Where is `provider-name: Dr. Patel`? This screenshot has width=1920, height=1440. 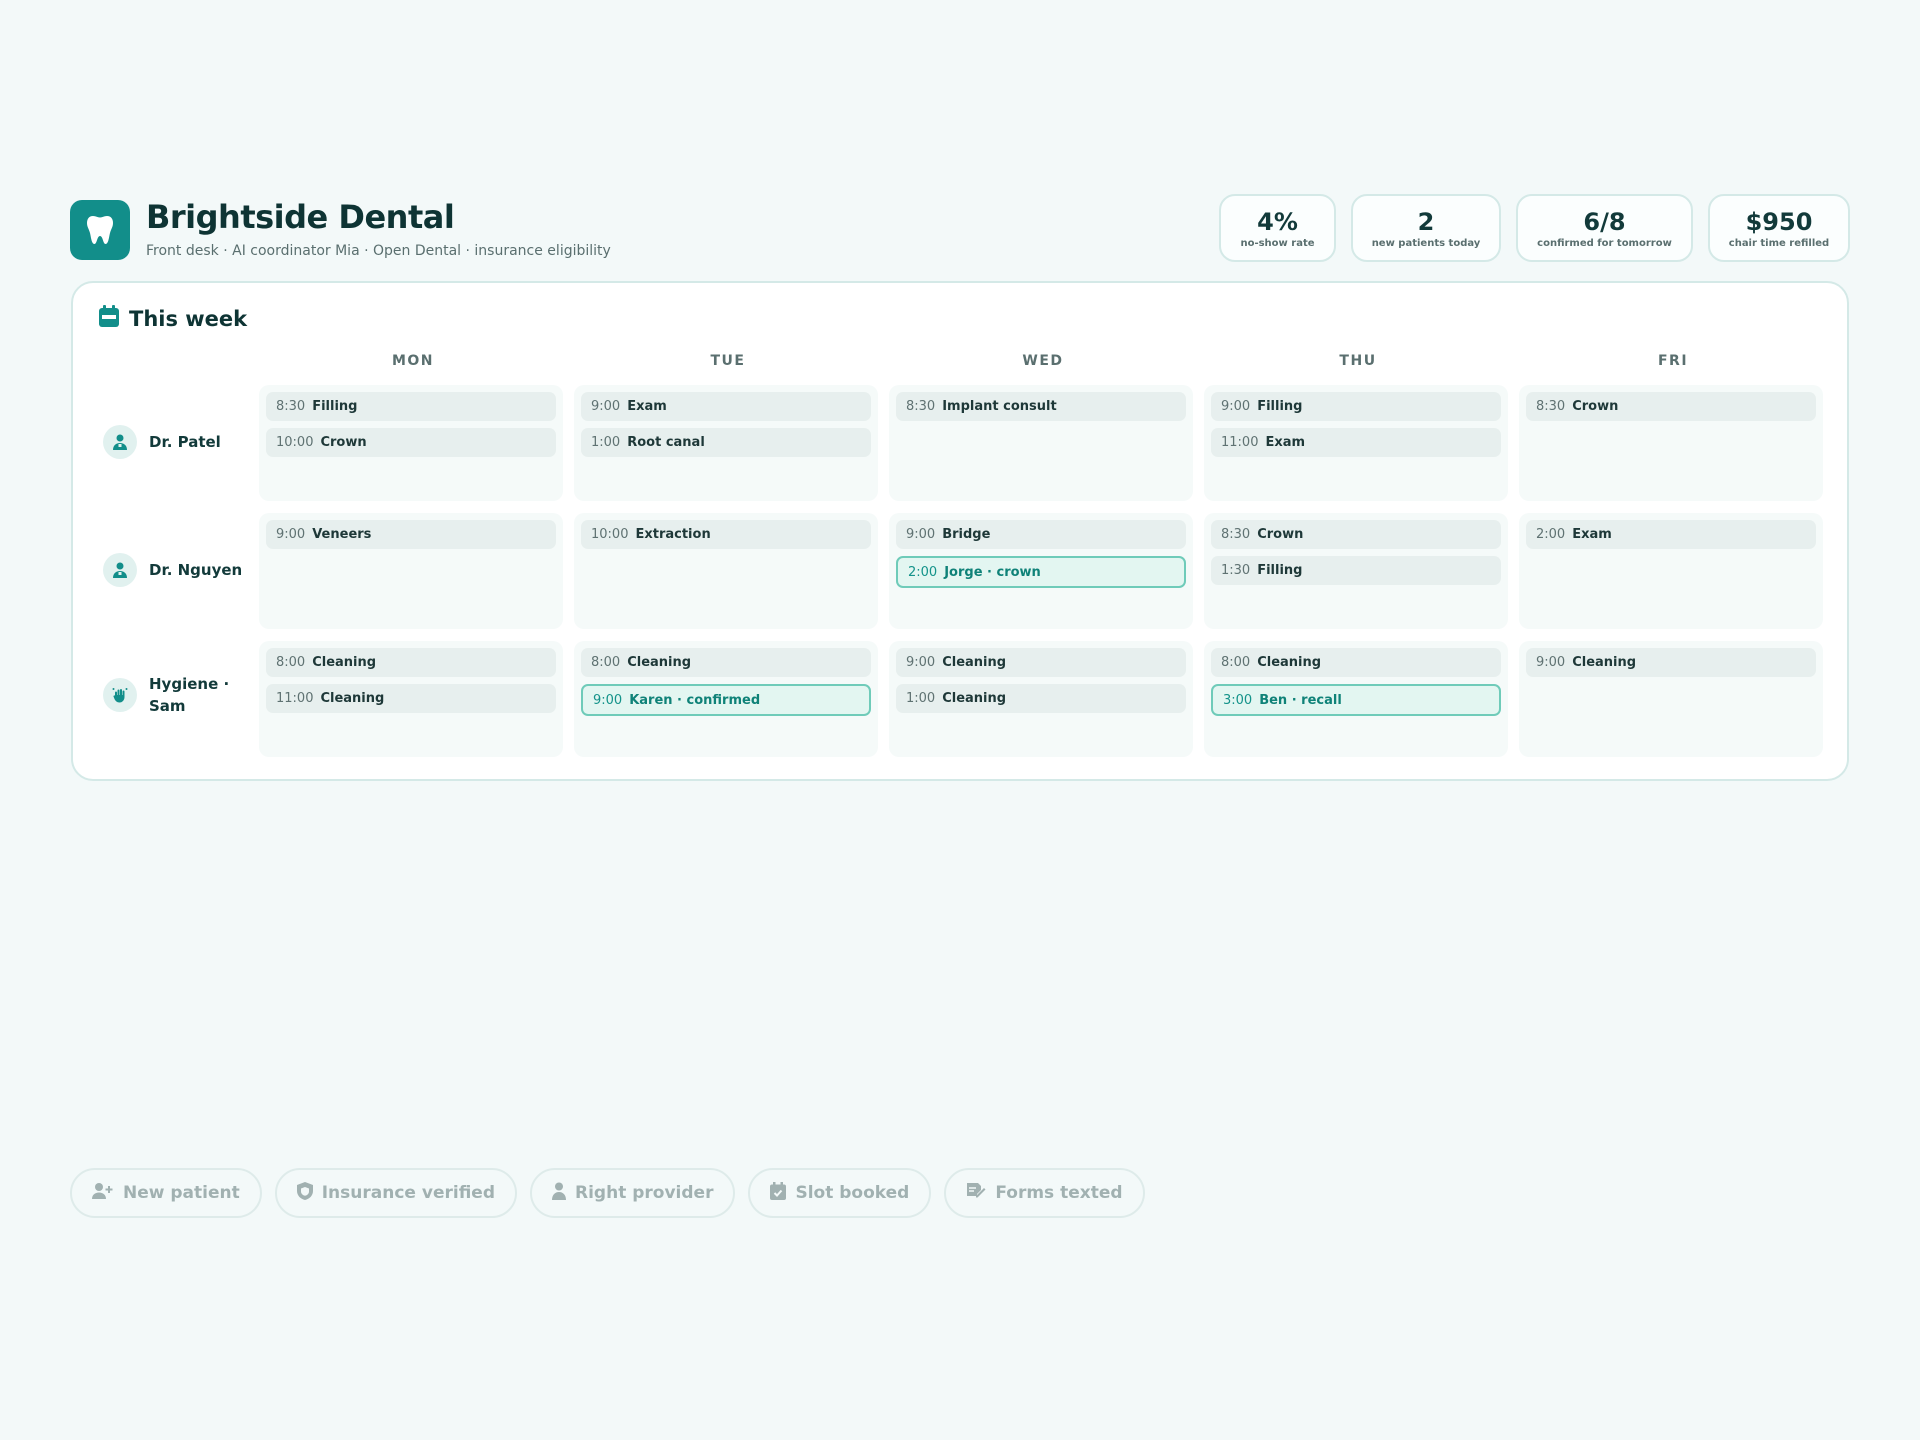 provider-name: Dr. Patel is located at coordinates (185, 442).